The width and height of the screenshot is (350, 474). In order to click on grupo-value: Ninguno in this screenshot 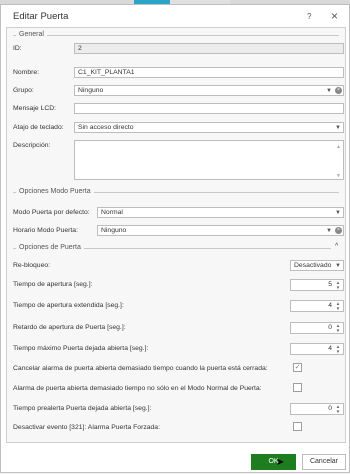, I will do `click(91, 90)`.